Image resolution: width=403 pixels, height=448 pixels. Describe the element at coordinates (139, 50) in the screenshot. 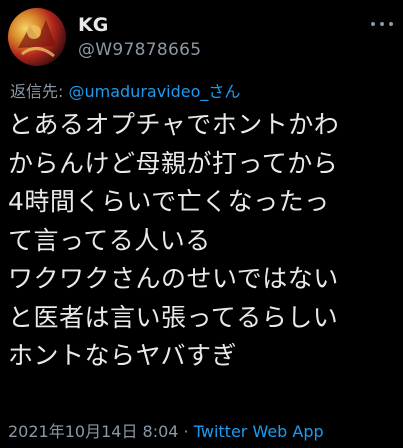

I see `user-handle: @W97878665` at that location.